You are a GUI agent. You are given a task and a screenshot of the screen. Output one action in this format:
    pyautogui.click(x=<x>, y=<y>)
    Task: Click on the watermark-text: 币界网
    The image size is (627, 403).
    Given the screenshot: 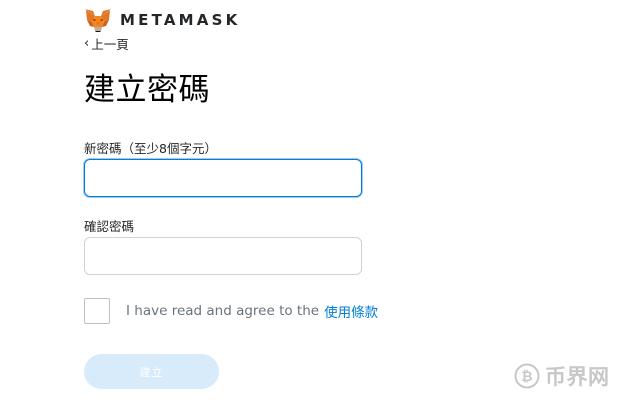 What is the action you would take?
    pyautogui.click(x=577, y=377)
    